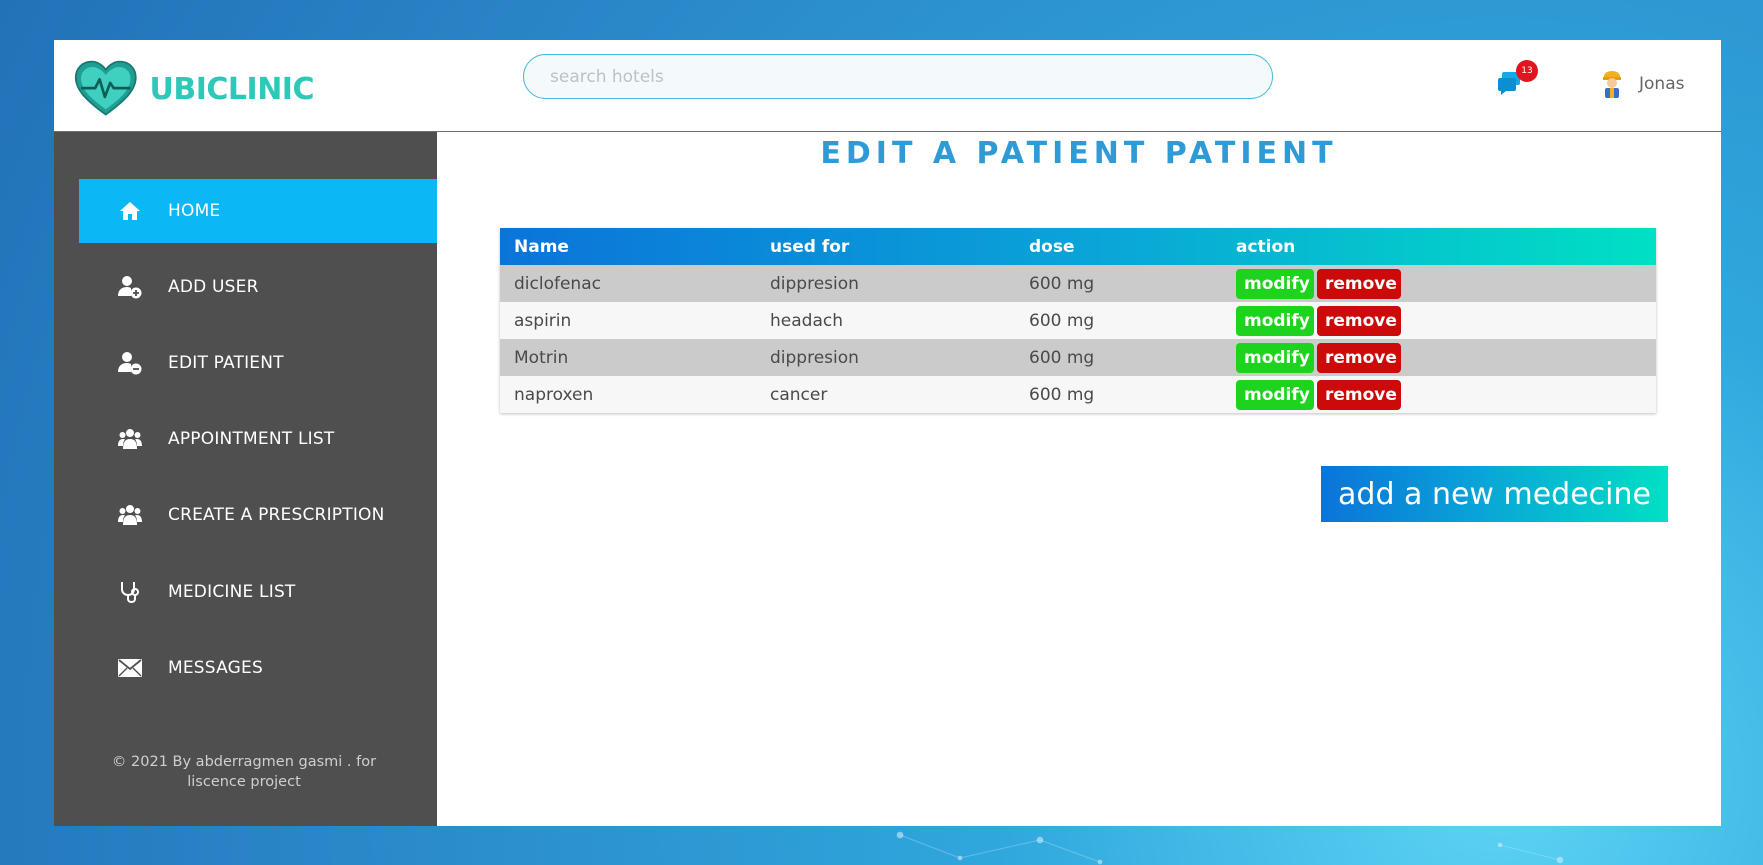 Image resolution: width=1763 pixels, height=865 pixels. What do you see at coordinates (276, 515) in the screenshot?
I see `sidebar-item-label: CREATE A PRESCRIPTION` at bounding box center [276, 515].